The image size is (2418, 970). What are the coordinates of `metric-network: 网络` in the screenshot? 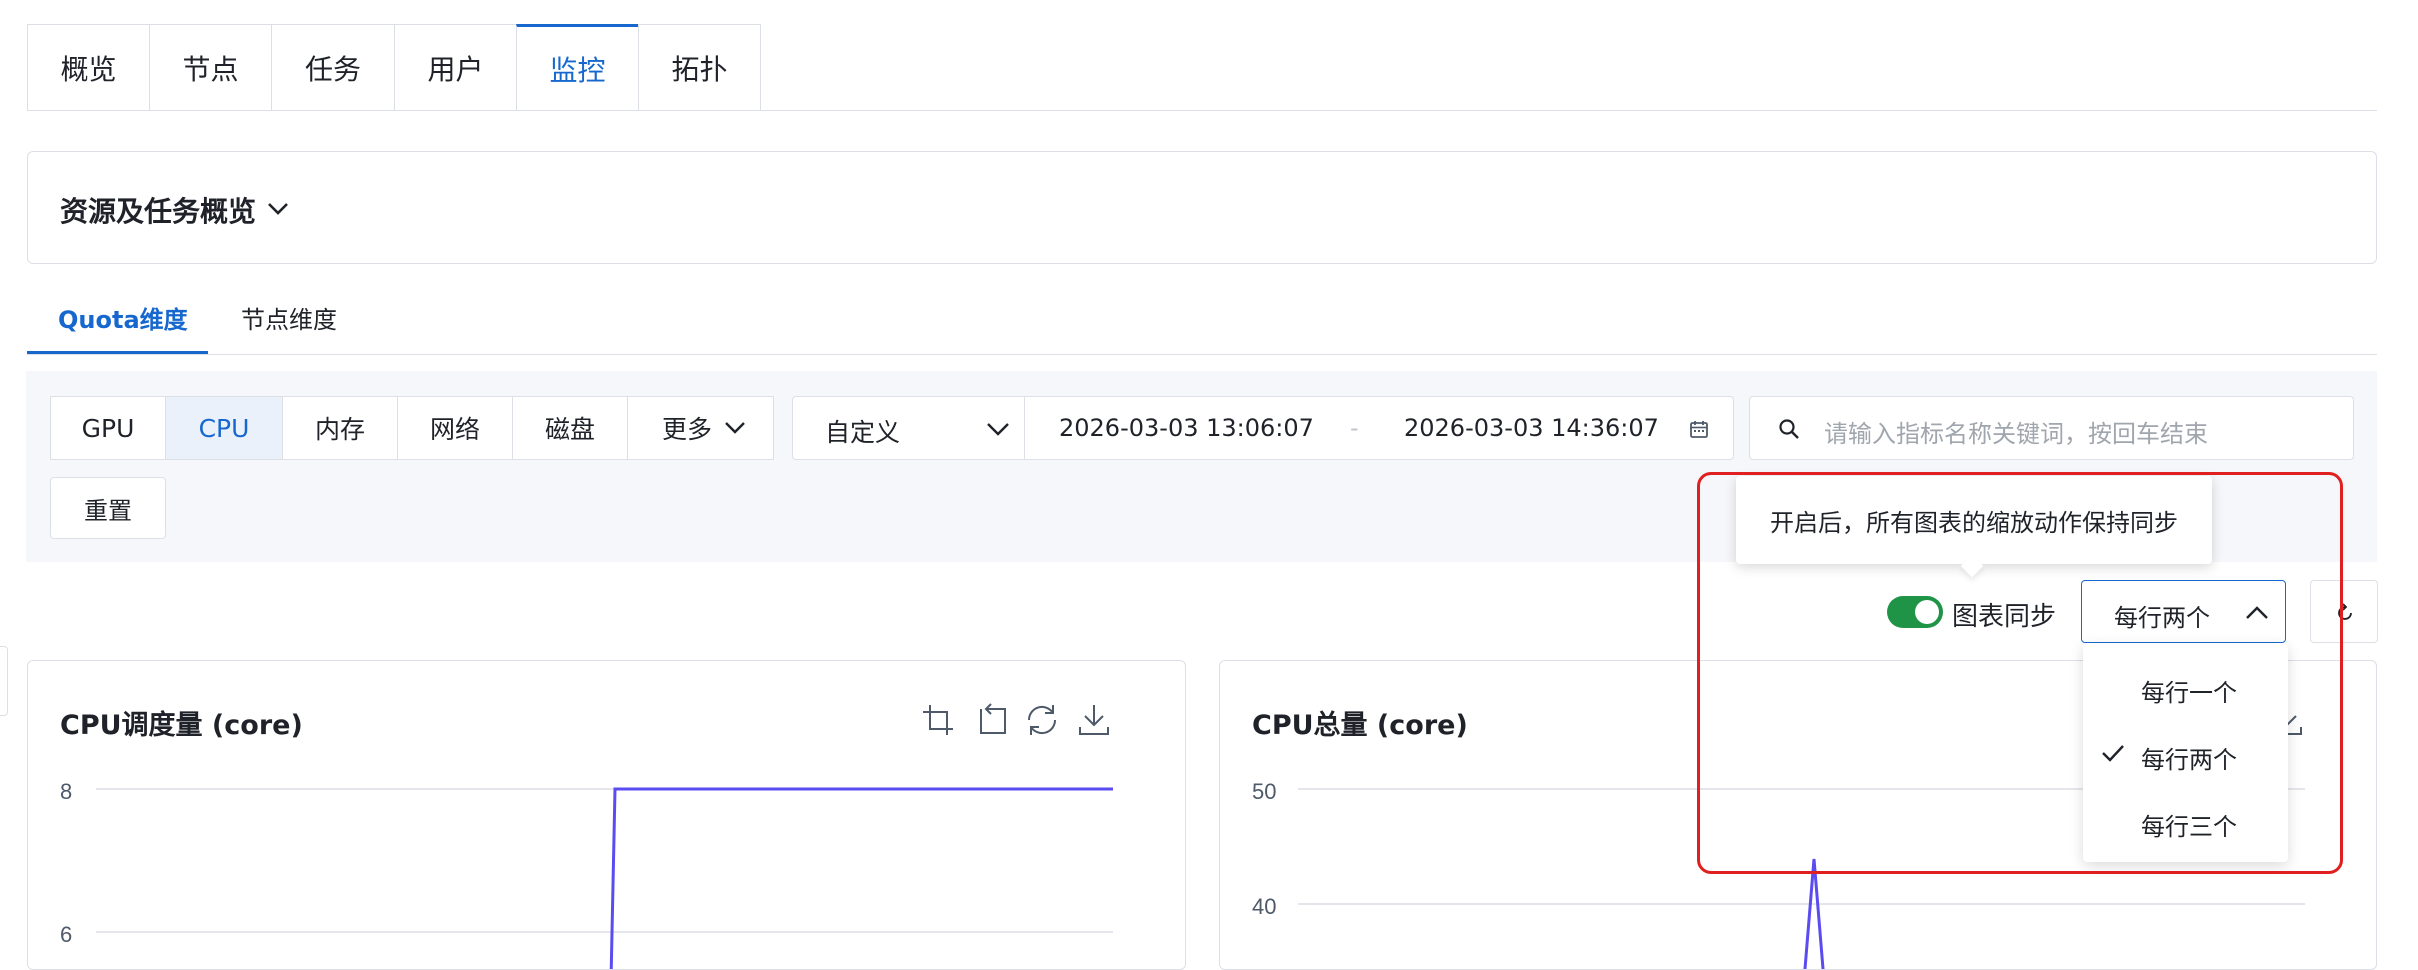 It's located at (455, 428).